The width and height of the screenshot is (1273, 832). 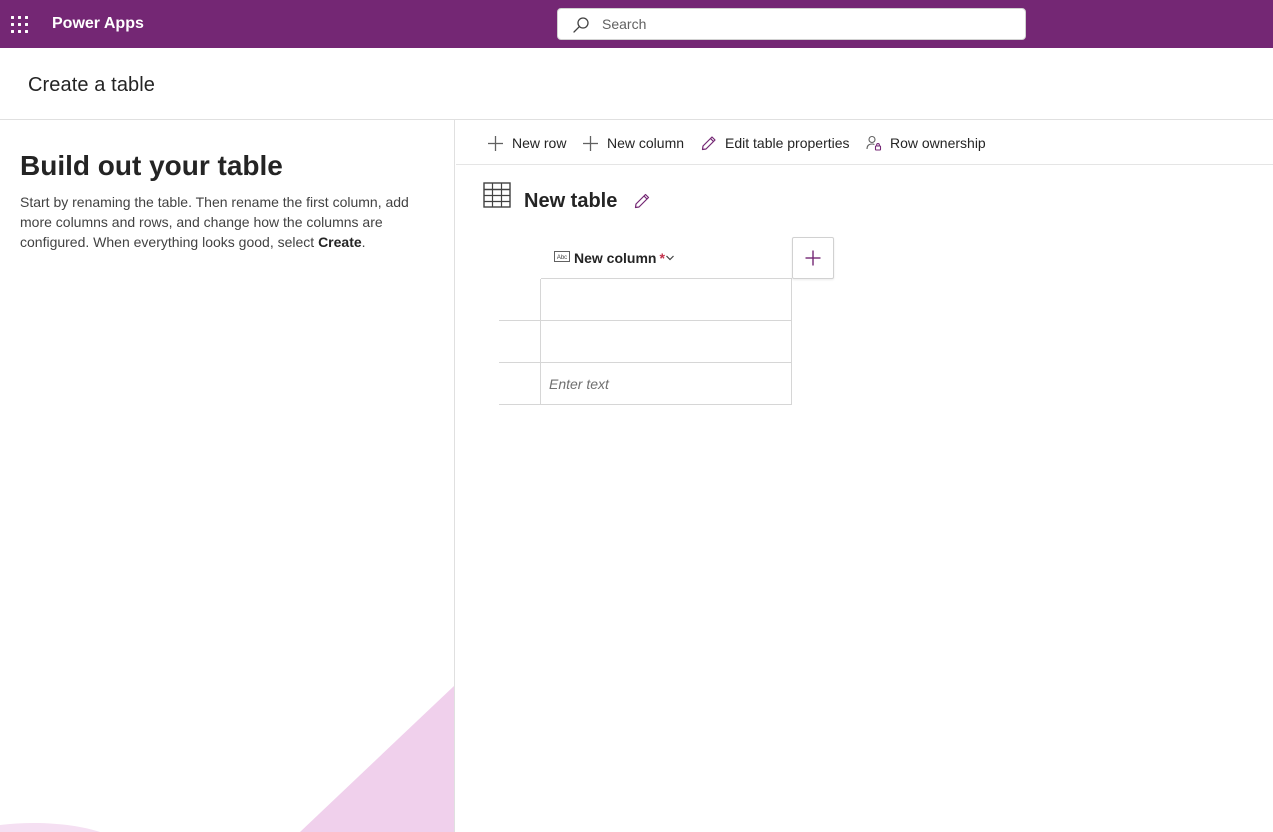 I want to click on edit-table-name-pencil-icon, so click(x=642, y=201).